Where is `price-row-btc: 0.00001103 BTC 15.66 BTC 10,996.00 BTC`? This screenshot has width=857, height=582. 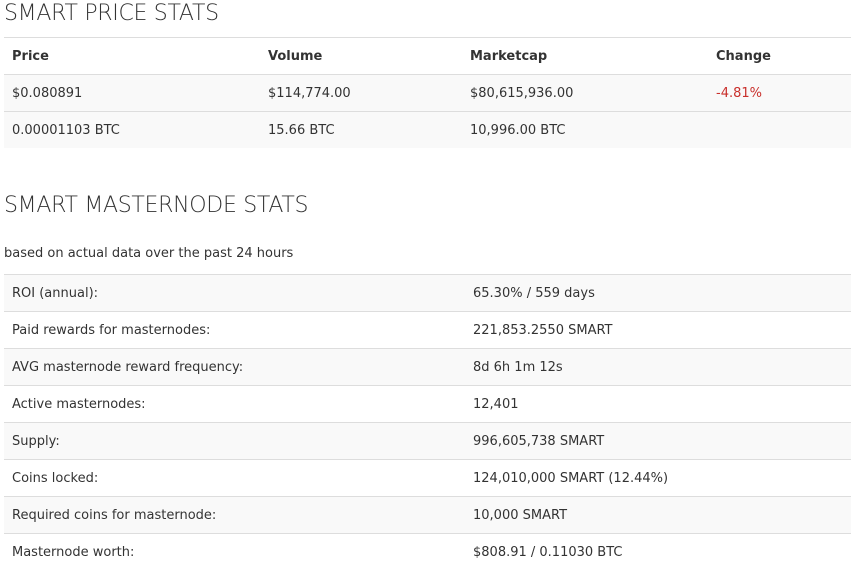
price-row-btc: 0.00001103 BTC 15.66 BTC 10,996.00 BTC is located at coordinates (427, 130).